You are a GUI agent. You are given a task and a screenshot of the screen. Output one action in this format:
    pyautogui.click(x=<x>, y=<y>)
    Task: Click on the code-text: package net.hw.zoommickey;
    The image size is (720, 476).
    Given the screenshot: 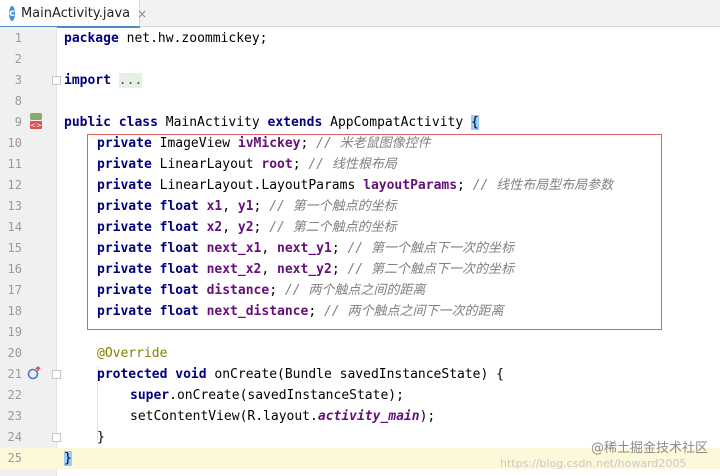 What is the action you would take?
    pyautogui.click(x=166, y=38)
    